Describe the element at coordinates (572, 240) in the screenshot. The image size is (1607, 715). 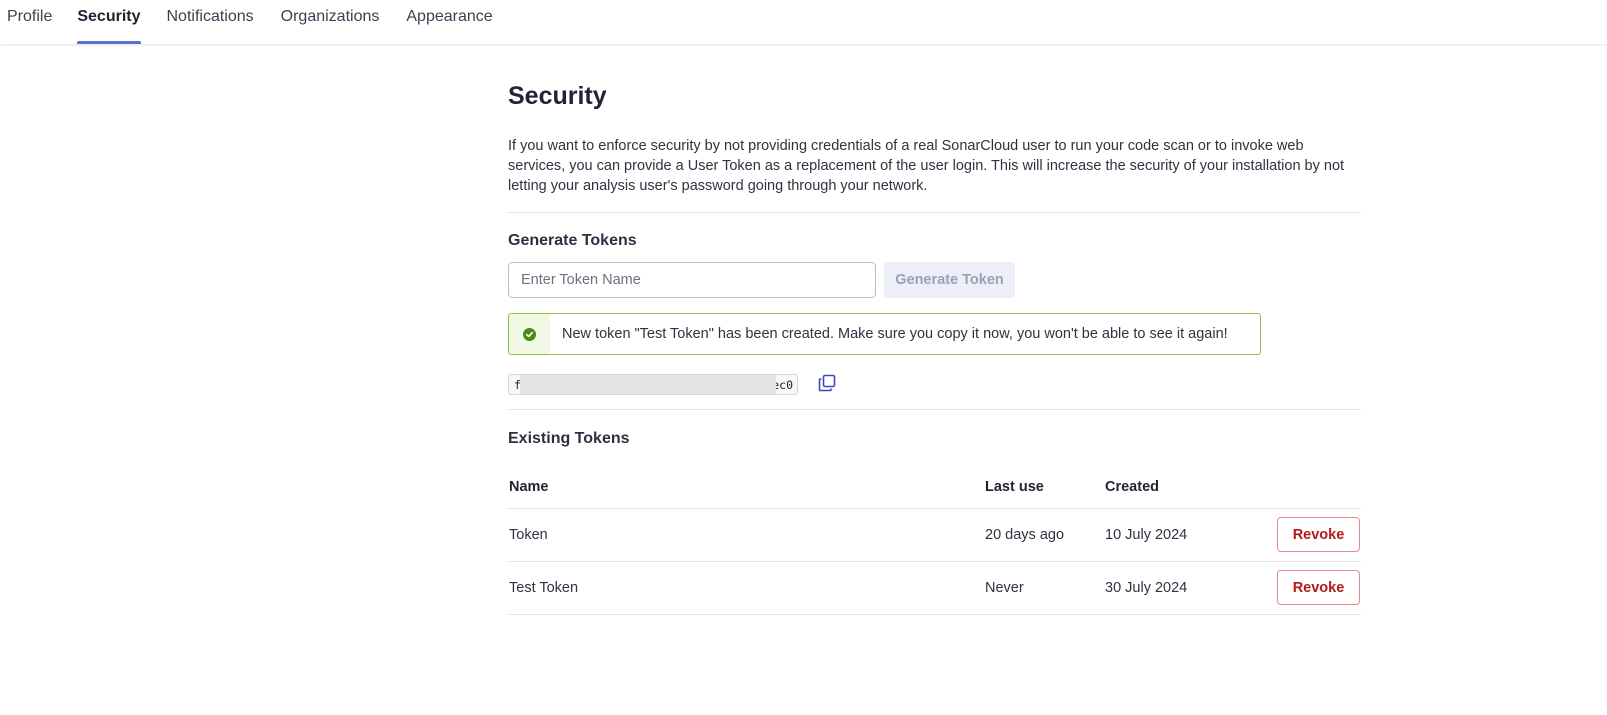
I see `generate-tokens-heading: Generate Tokens` at that location.